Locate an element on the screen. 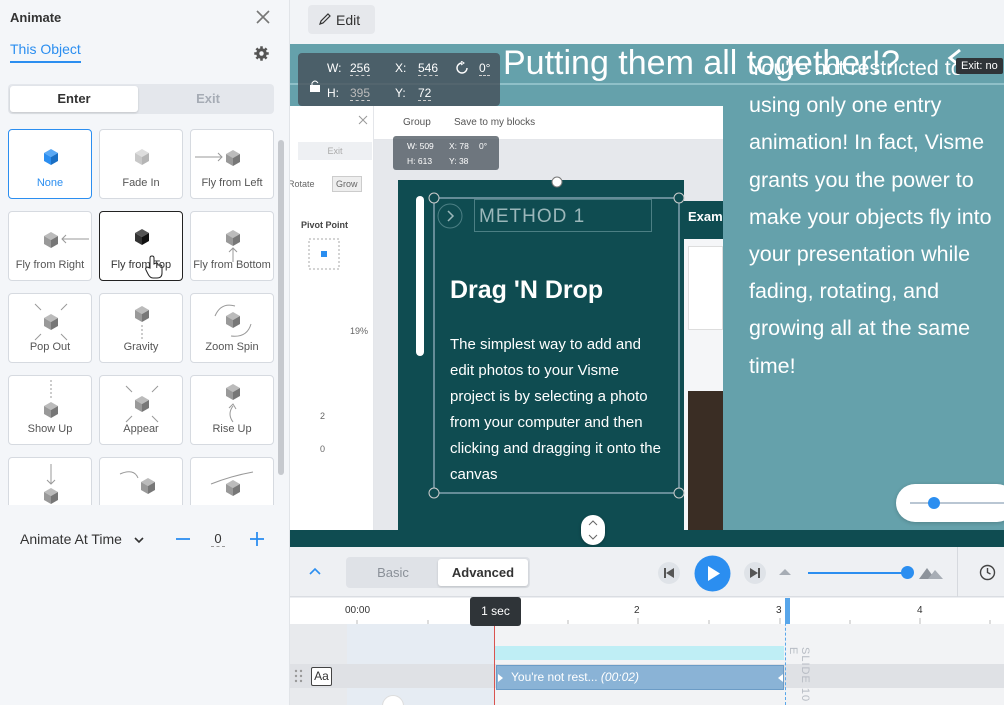 The image size is (1004, 705). canvas-resize-handle is located at coordinates (593, 530).